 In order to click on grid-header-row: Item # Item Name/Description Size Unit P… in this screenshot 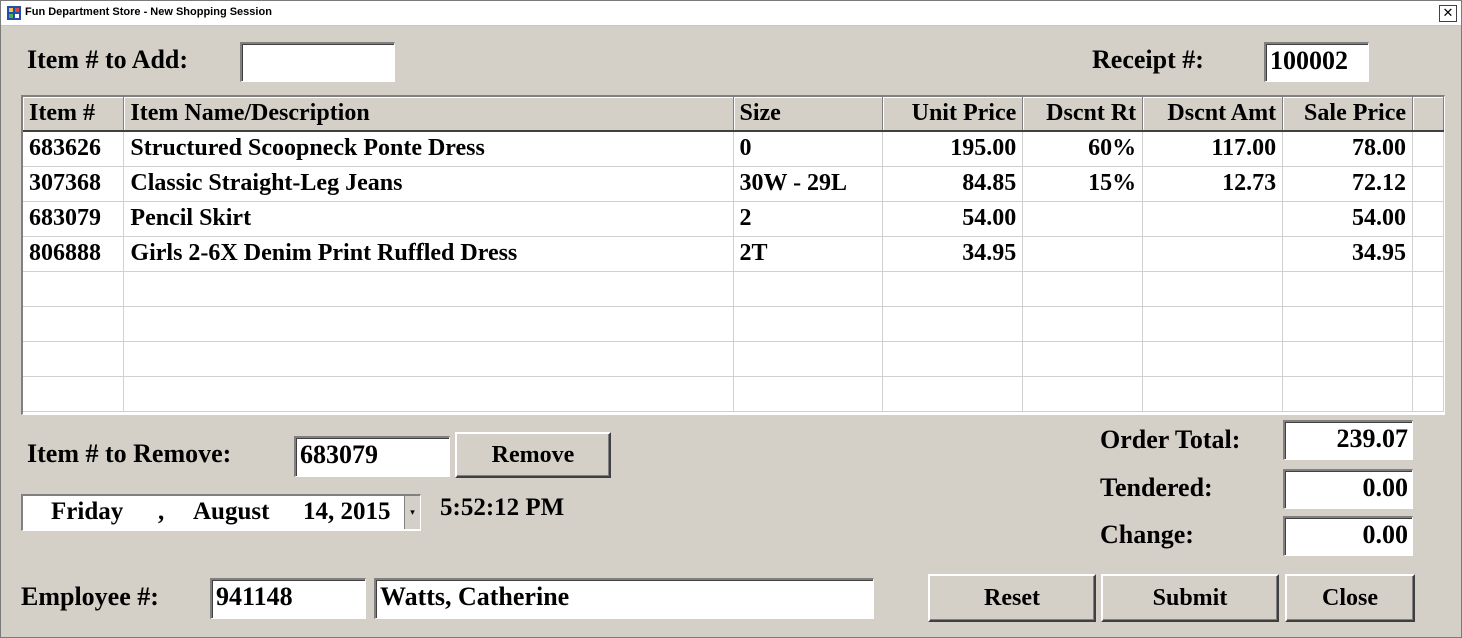, I will do `click(733, 114)`.